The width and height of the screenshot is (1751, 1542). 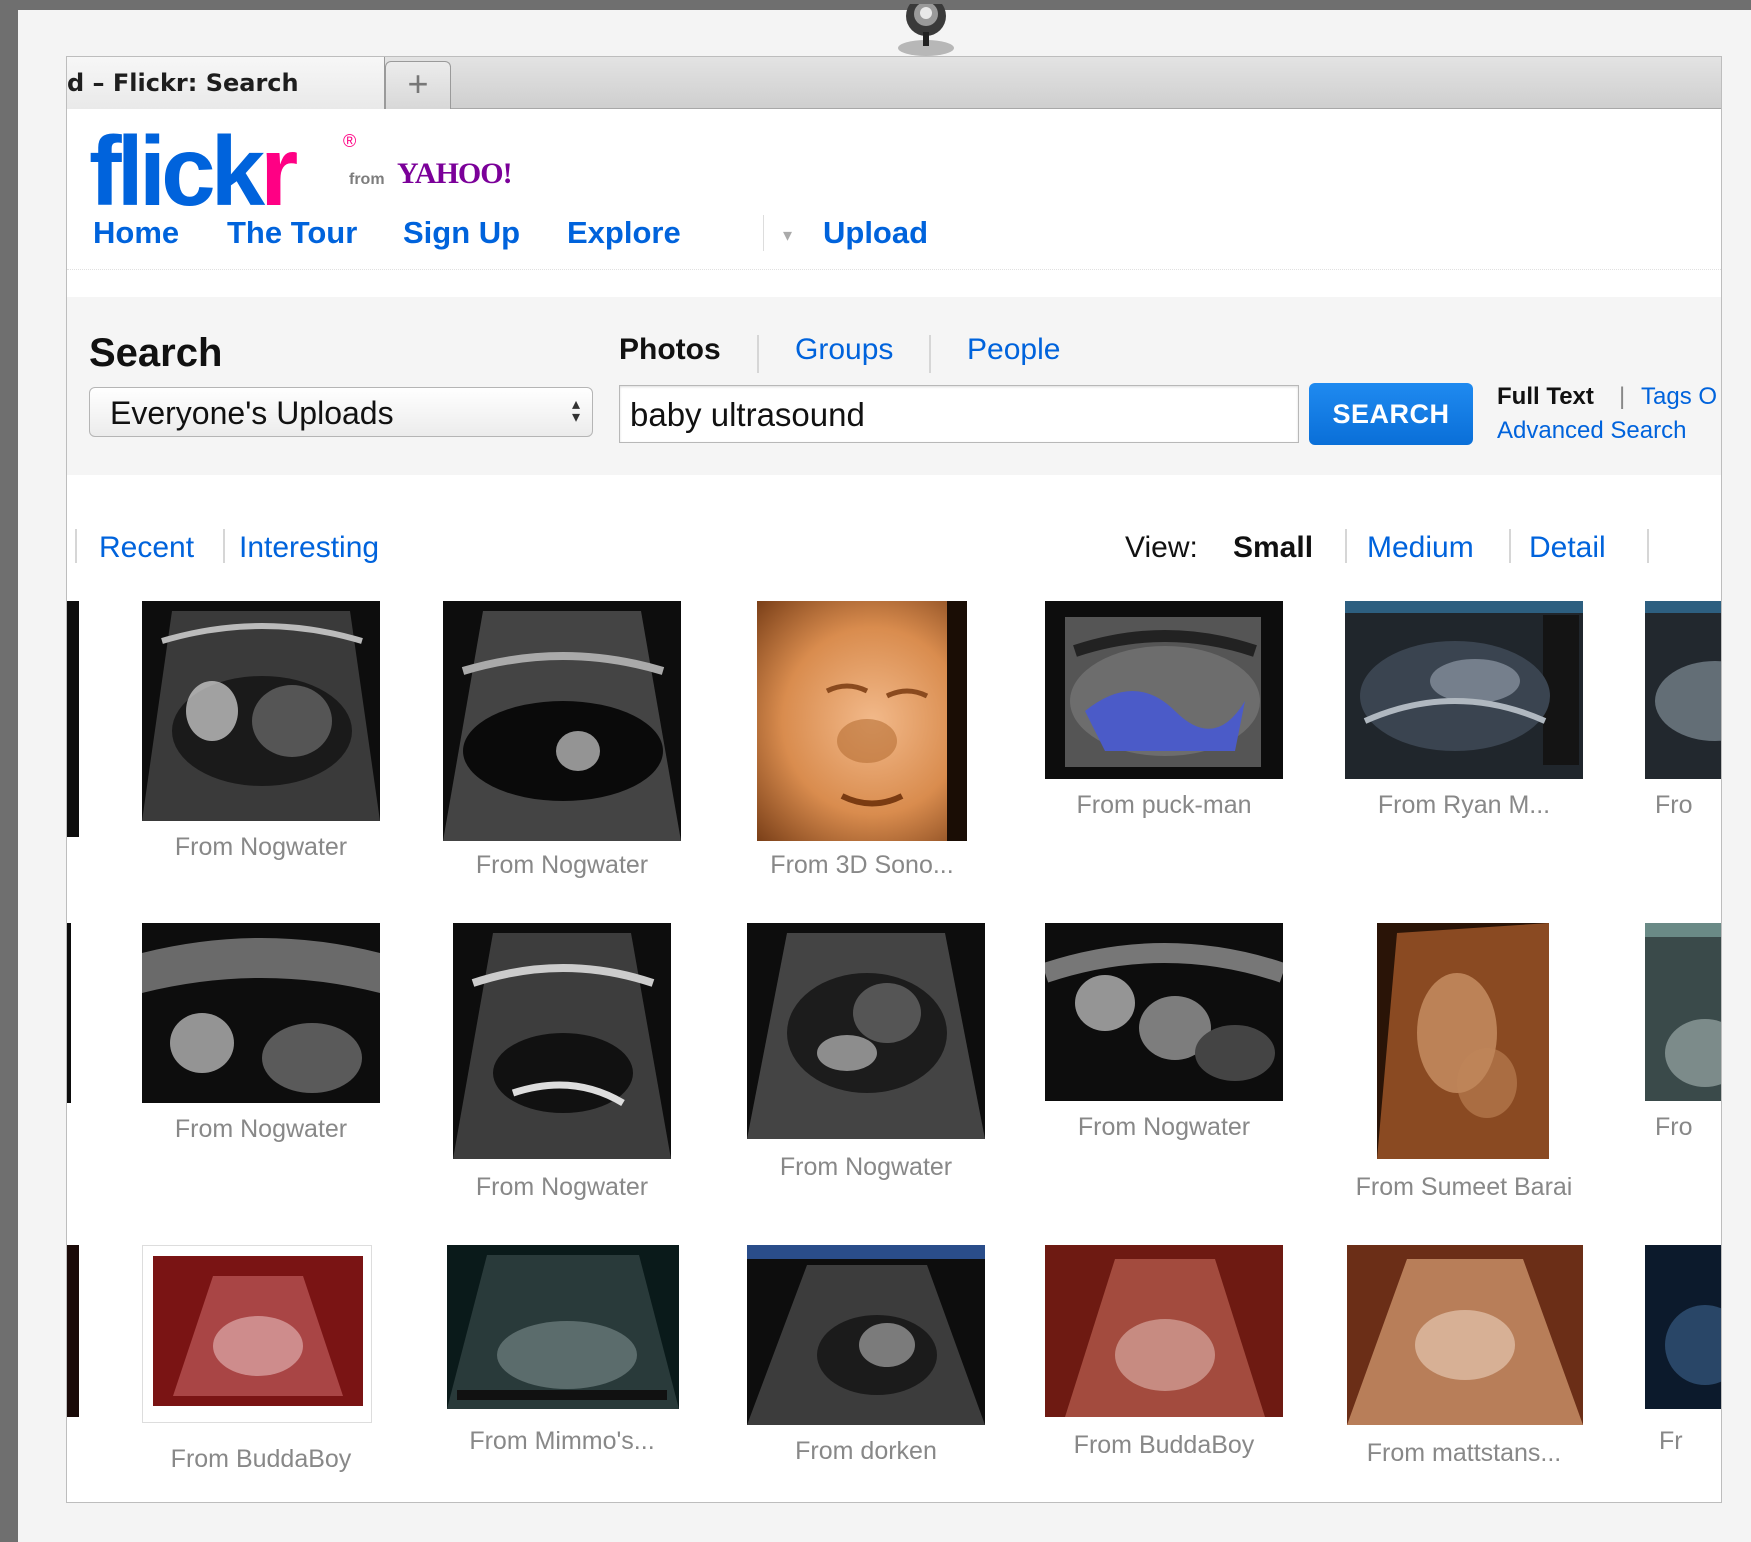 What do you see at coordinates (455, 173) in the screenshot?
I see `yahoo-logo: YAHOO!` at bounding box center [455, 173].